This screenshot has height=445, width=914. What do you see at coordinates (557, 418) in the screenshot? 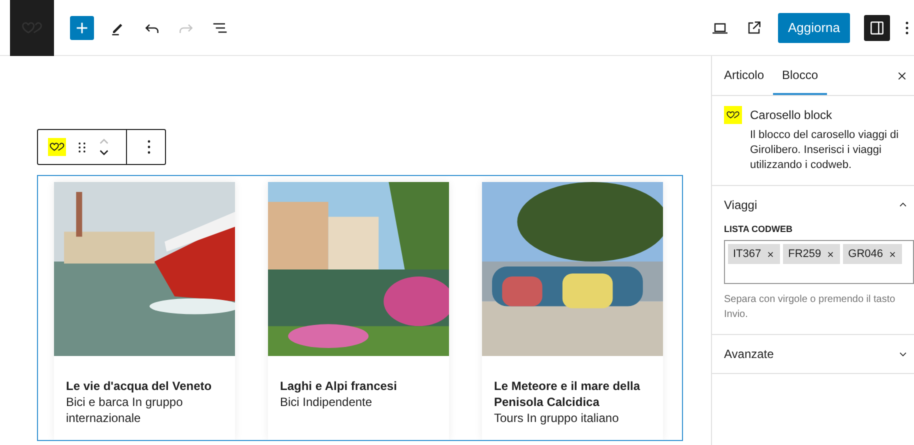
I see `trip-subtitle: Tours In gruppo italiano` at bounding box center [557, 418].